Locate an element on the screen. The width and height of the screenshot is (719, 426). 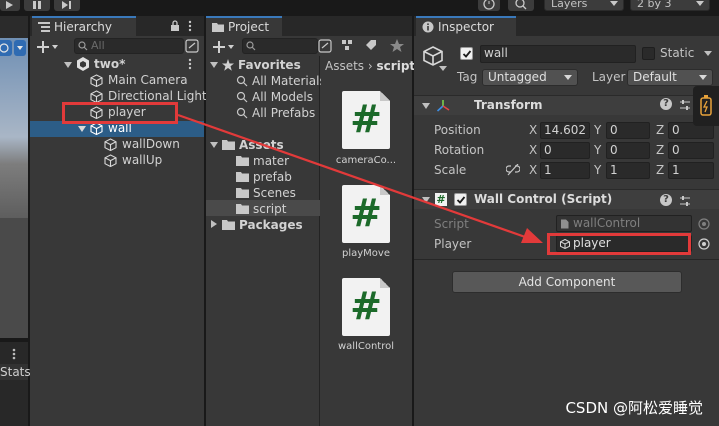
watermark: CSDN @阿松爱睡觉 is located at coordinates (634, 408).